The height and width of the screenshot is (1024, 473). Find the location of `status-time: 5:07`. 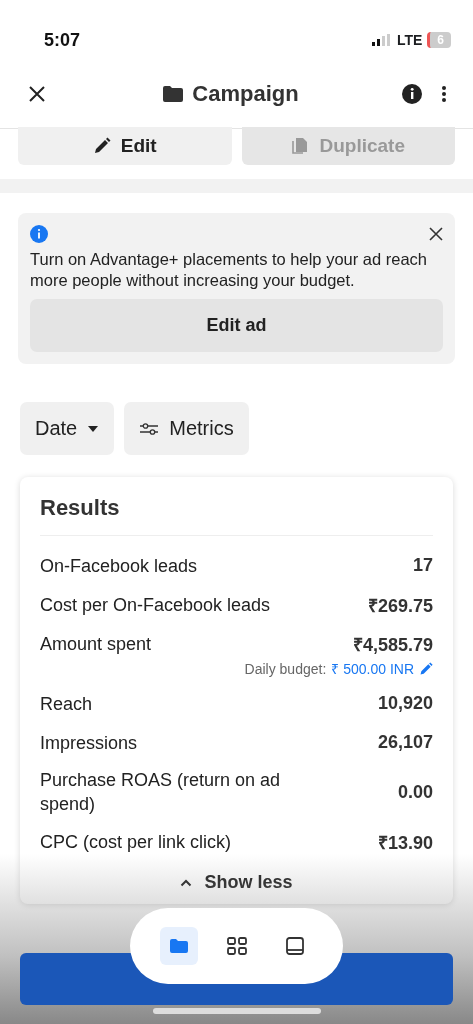

status-time: 5:07 is located at coordinates (62, 40).